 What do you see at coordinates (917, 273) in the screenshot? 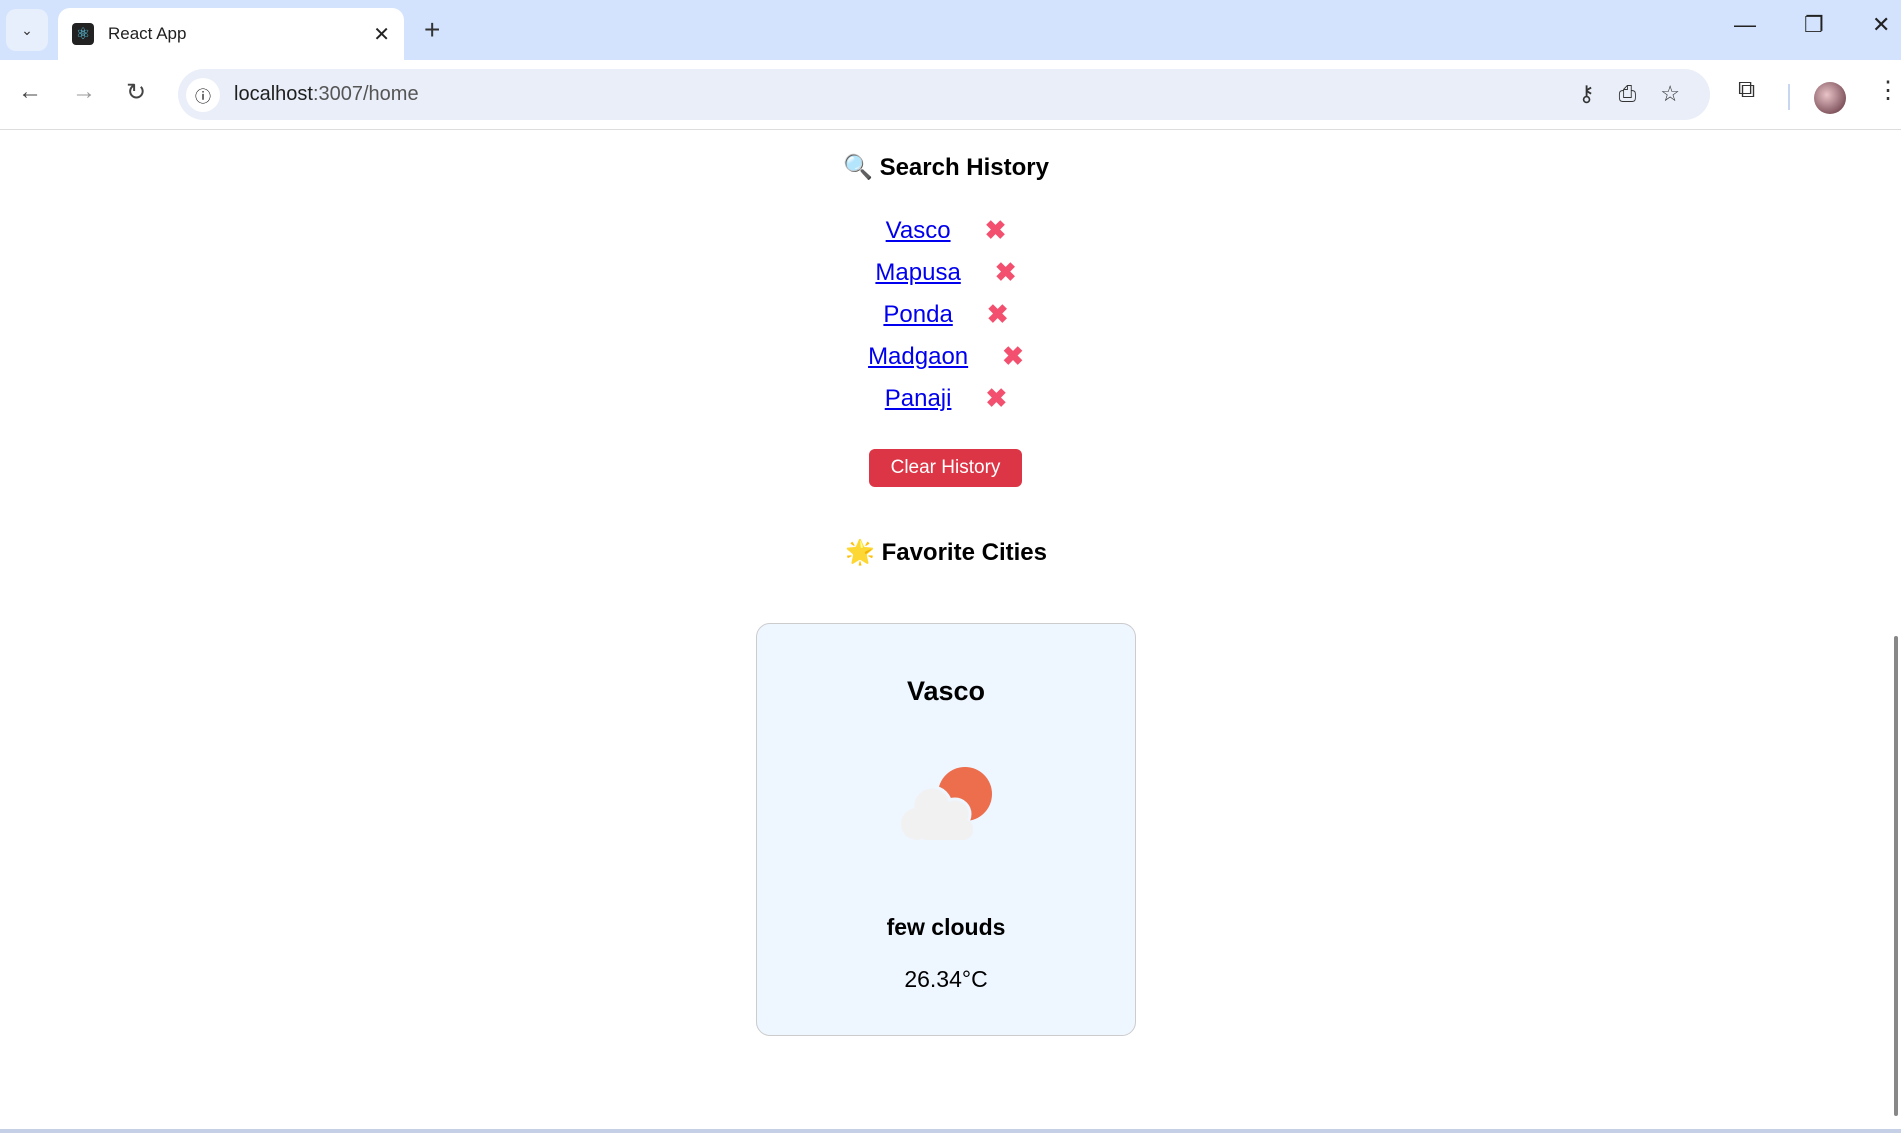
I see `history-link-mapusa: Mapusa` at bounding box center [917, 273].